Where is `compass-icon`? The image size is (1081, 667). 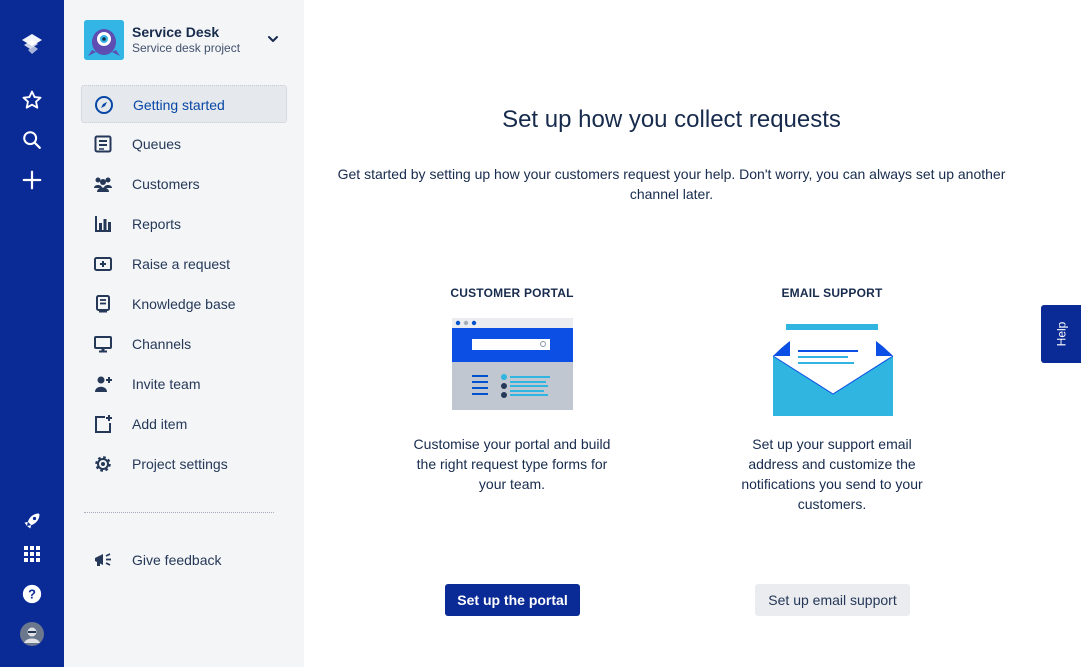
compass-icon is located at coordinates (104, 105).